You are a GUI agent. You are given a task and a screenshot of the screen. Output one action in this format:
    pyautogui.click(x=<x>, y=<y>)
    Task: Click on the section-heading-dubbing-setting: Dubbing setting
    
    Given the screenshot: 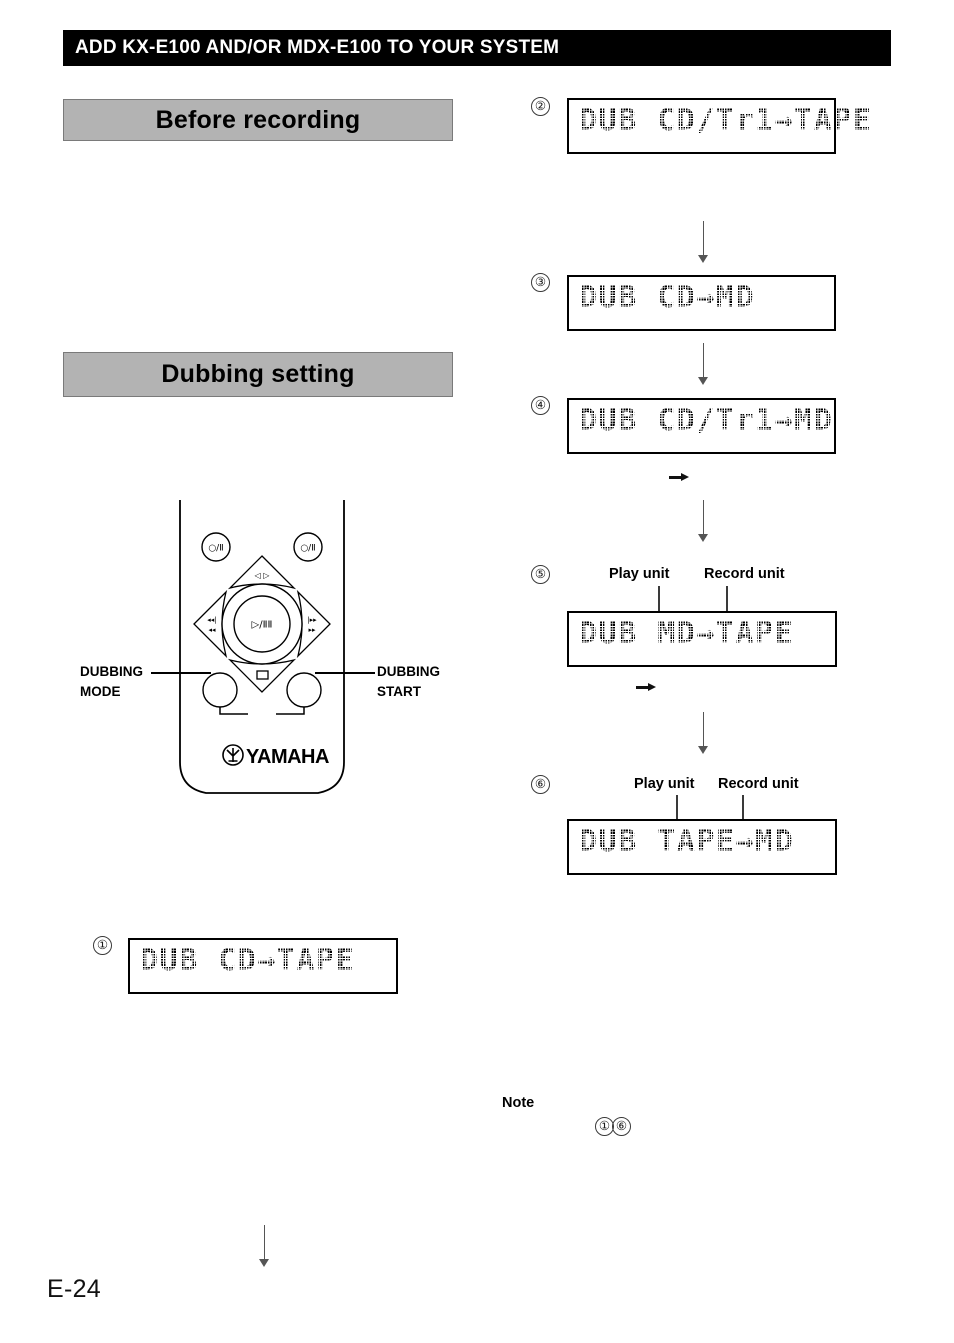 What is the action you would take?
    pyautogui.click(x=258, y=374)
    